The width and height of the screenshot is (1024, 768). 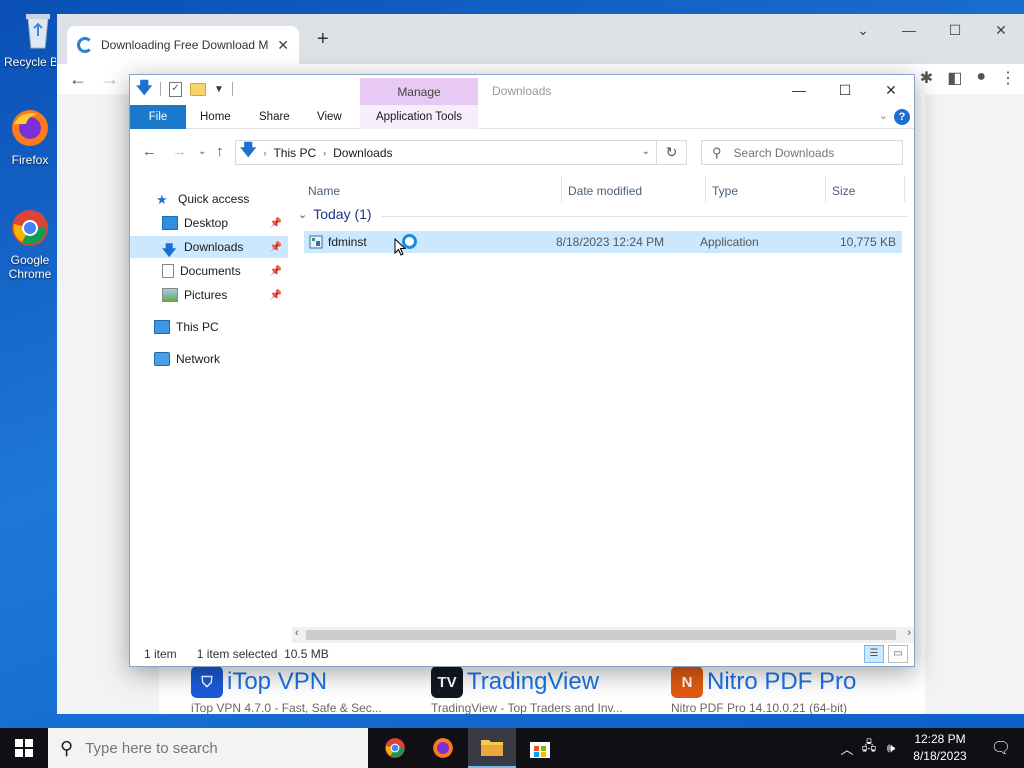 I want to click on column-header-date: Date modified, so click(x=605, y=191).